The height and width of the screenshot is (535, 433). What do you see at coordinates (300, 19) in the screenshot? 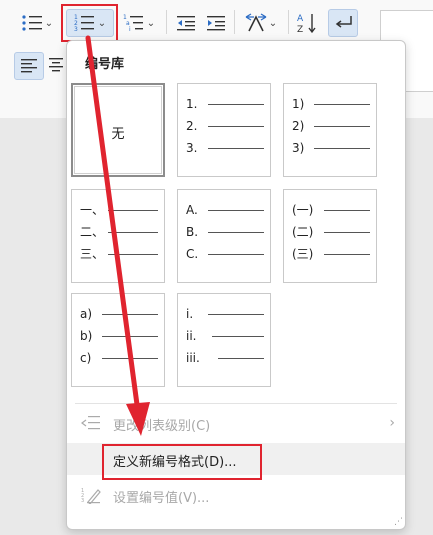
I see `svg-text: A` at bounding box center [300, 19].